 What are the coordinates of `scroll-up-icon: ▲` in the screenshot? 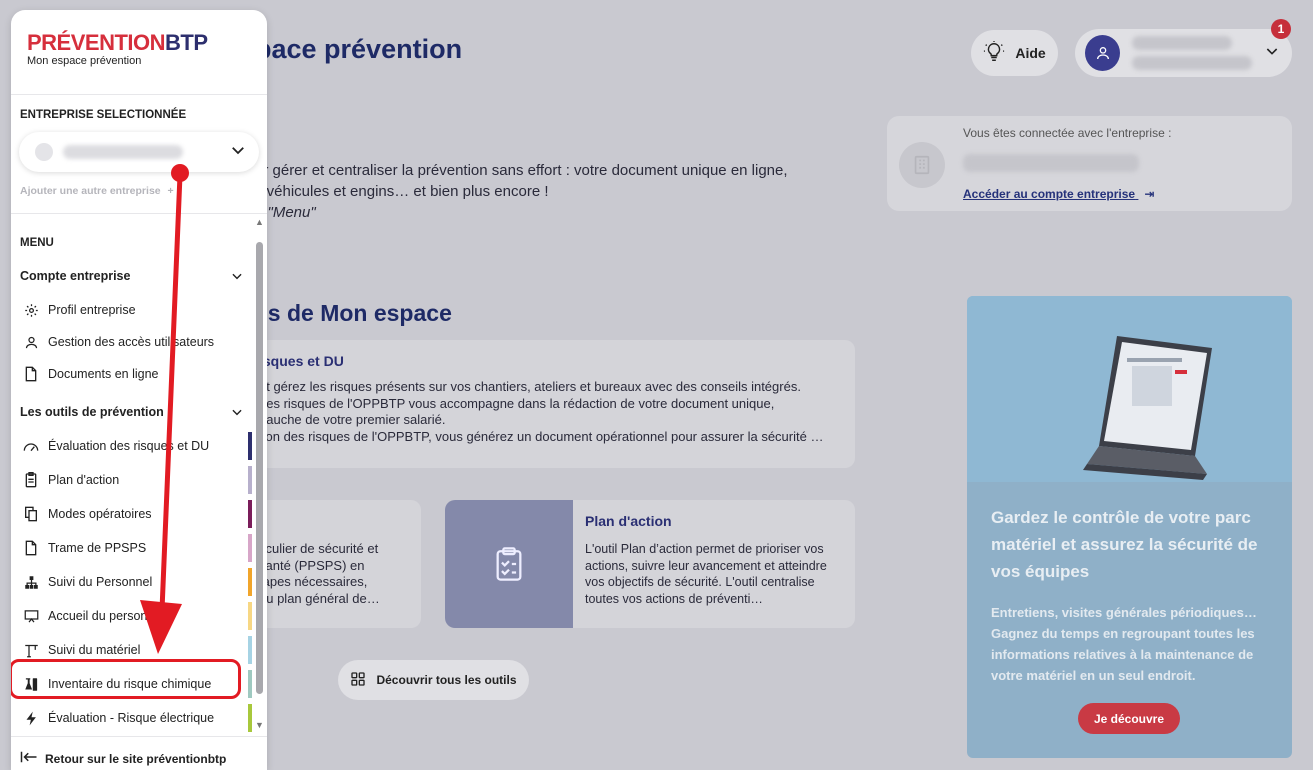 It's located at (259, 222).